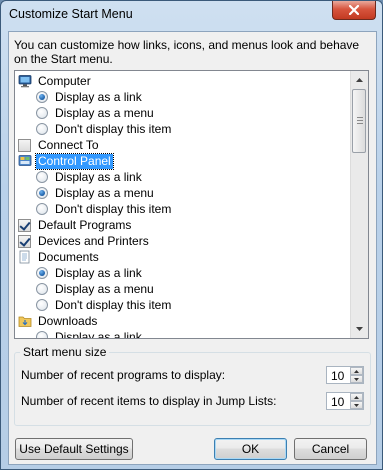 This screenshot has height=470, width=383. I want to click on recent-programs-value: 10, so click(337, 376).